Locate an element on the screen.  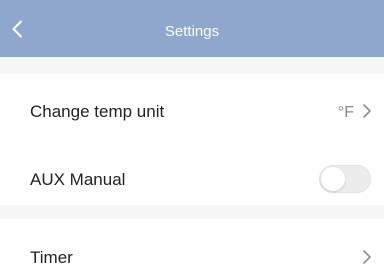
aux-manual-toggle is located at coordinates (345, 179).